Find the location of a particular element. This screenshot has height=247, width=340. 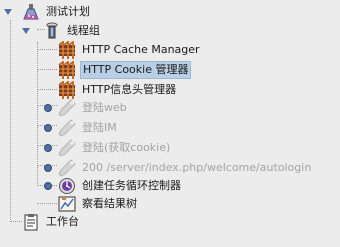

tree-node-label: 登陆IM is located at coordinates (99, 127).